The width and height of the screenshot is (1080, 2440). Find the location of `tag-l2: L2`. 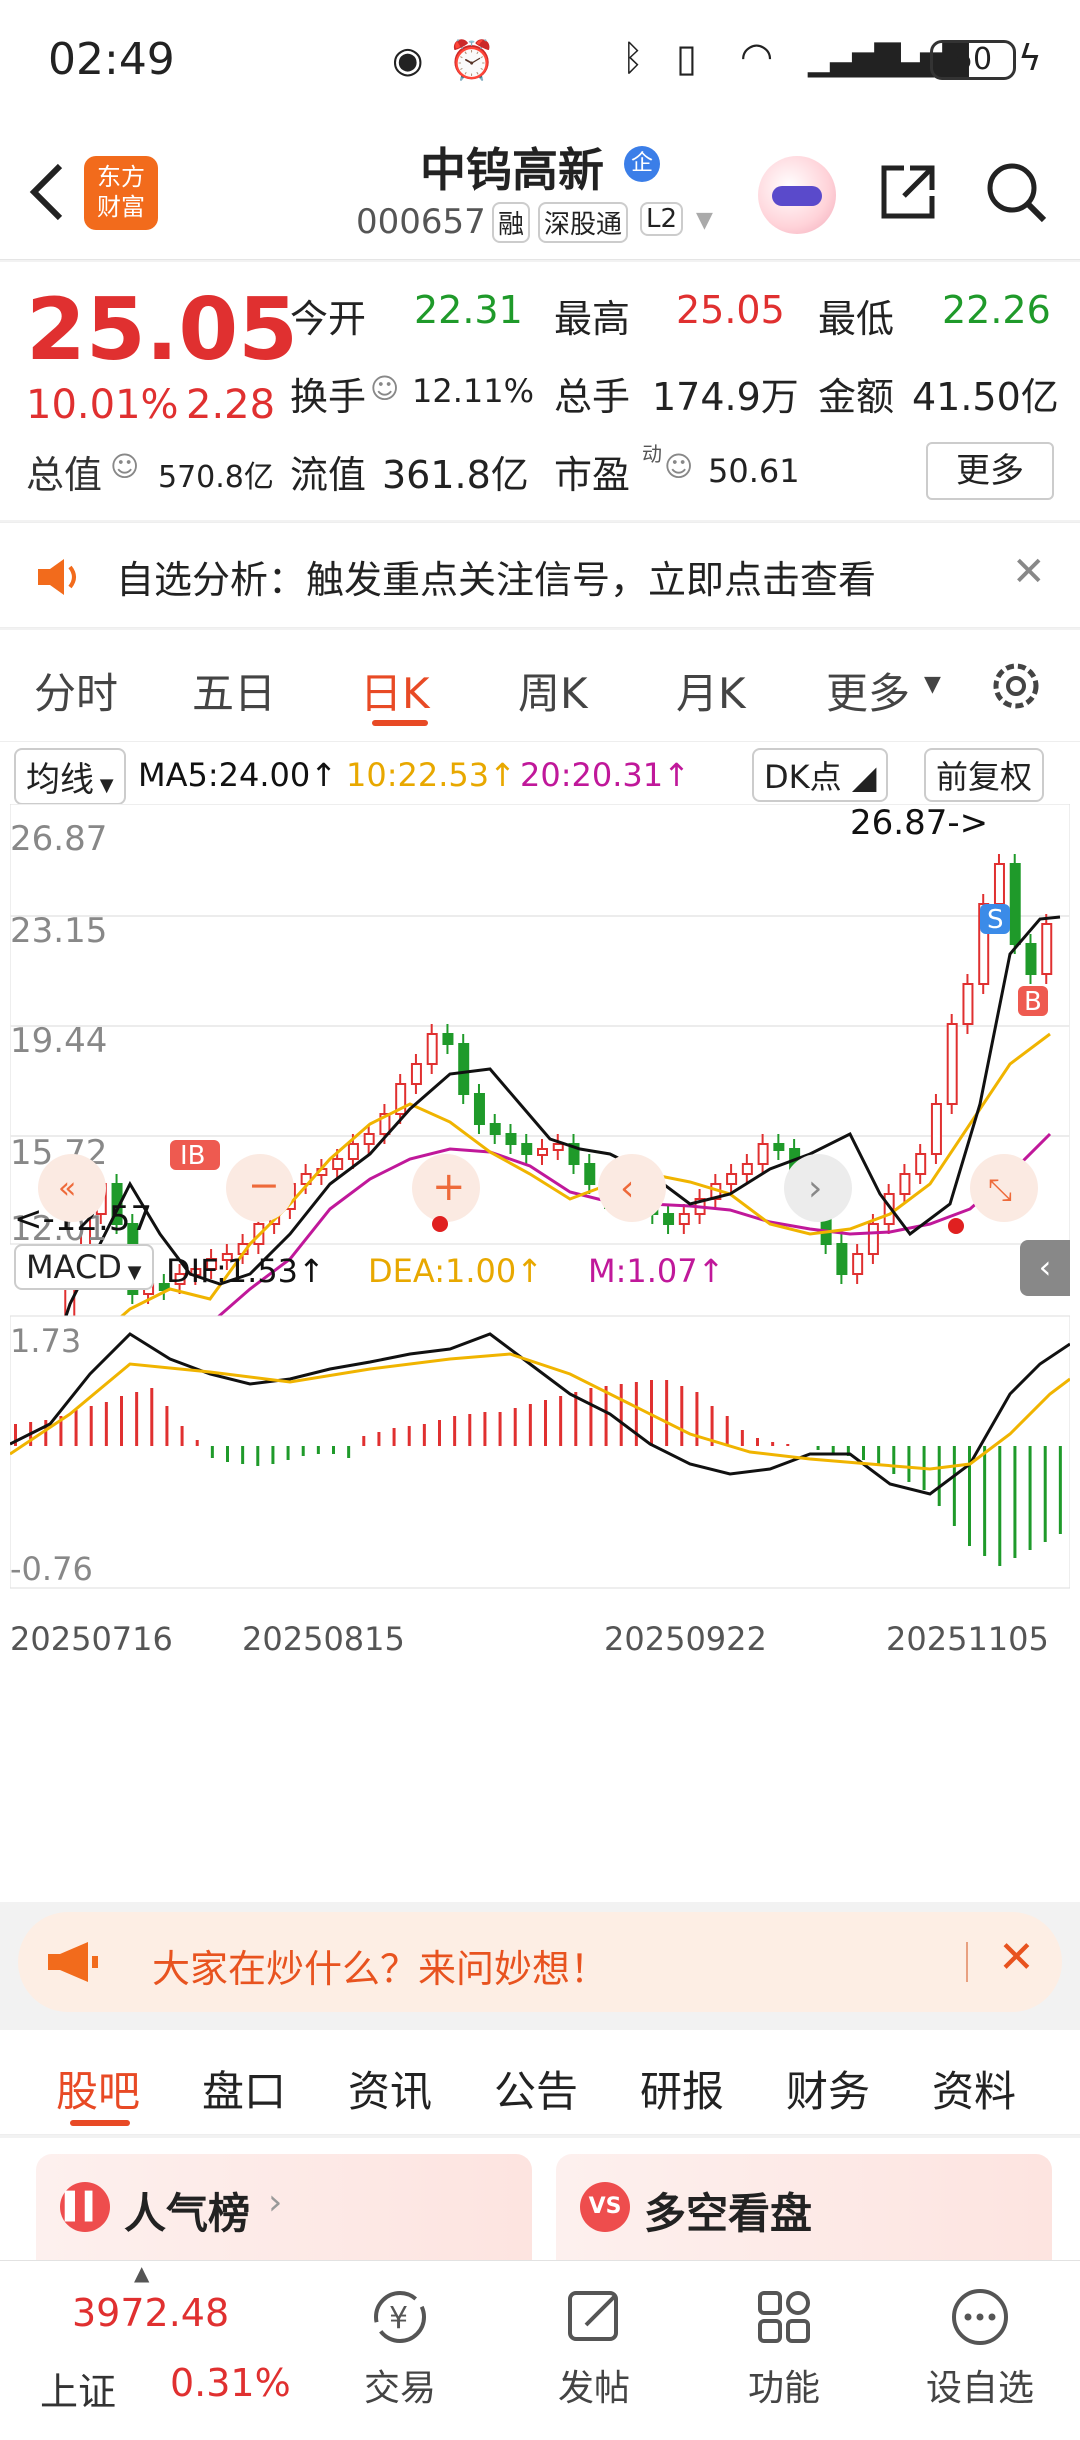

tag-l2: L2 is located at coordinates (662, 219).